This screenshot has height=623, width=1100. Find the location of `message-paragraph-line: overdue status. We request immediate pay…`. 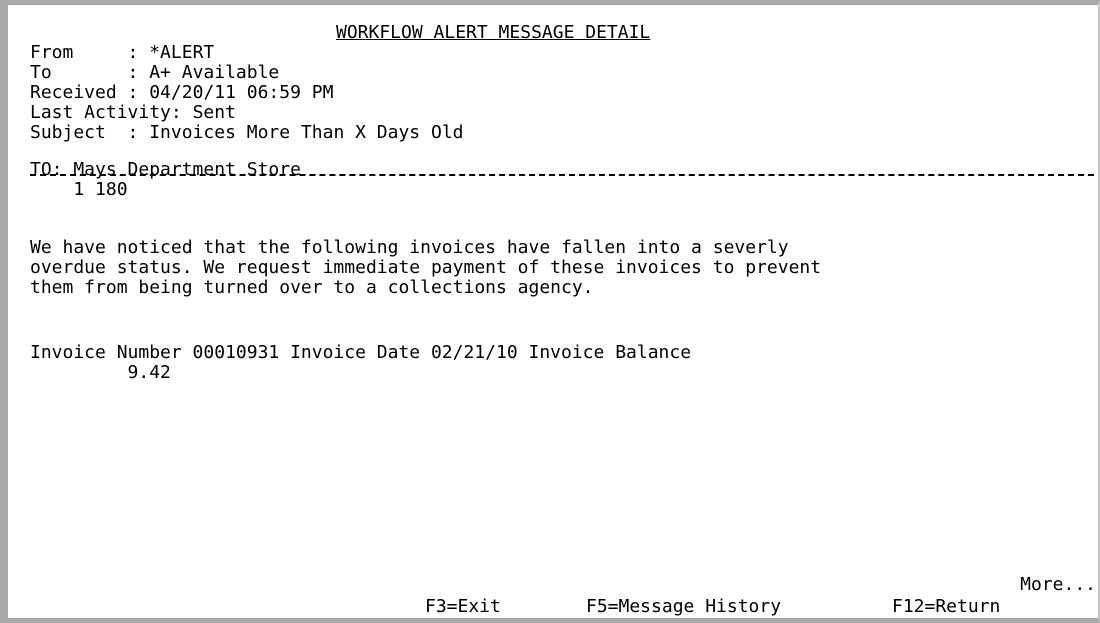

message-paragraph-line: overdue status. We request immediate pay… is located at coordinates (426, 267).